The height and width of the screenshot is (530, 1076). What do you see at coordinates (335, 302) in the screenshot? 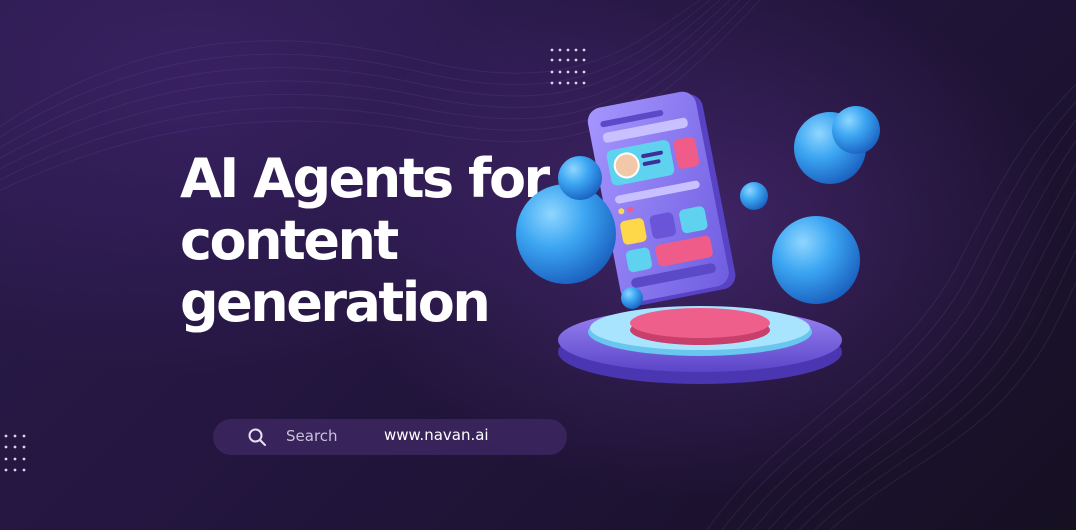
I see `headline-line-3: generation` at bounding box center [335, 302].